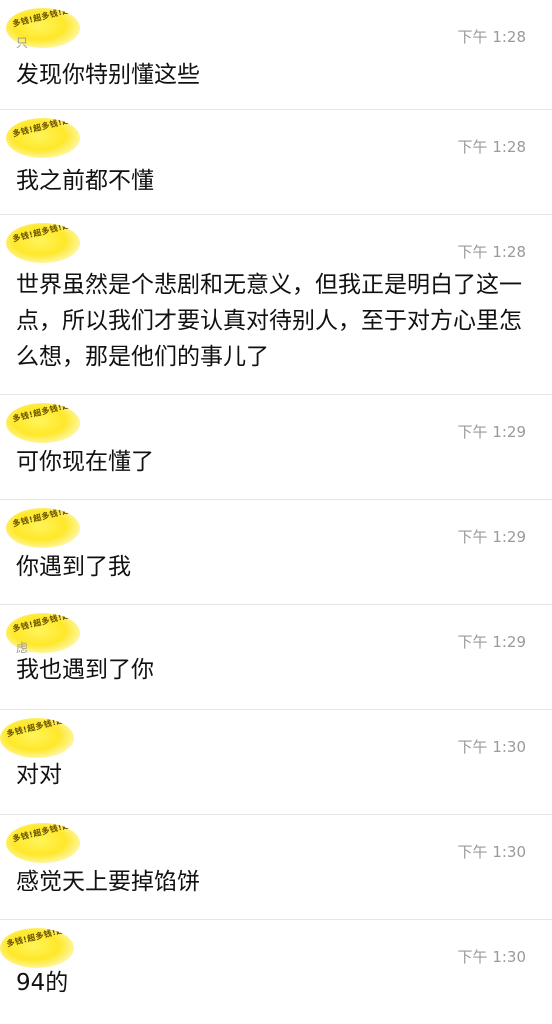  Describe the element at coordinates (85, 462) in the screenshot. I see `message-text: 可你现在懂了` at that location.